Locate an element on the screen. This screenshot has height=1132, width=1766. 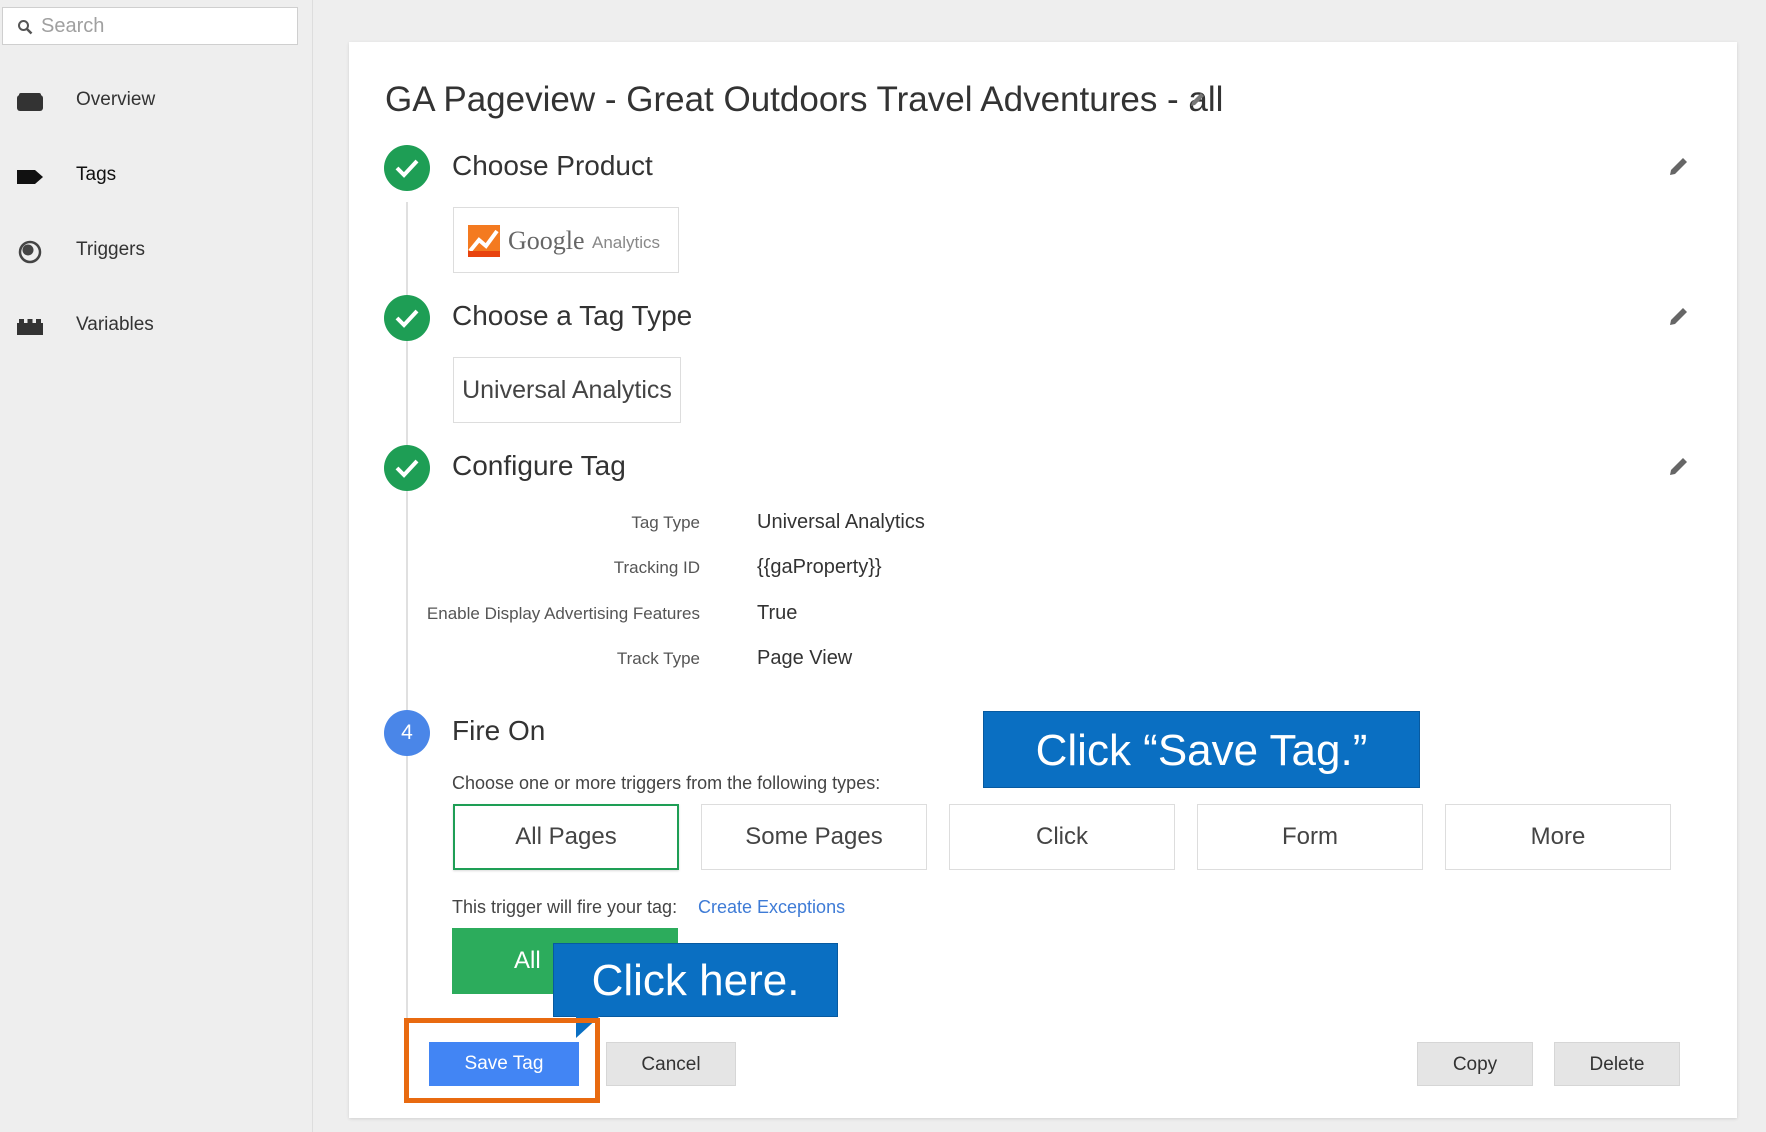
google-analytics-logo-icon is located at coordinates (484, 241).